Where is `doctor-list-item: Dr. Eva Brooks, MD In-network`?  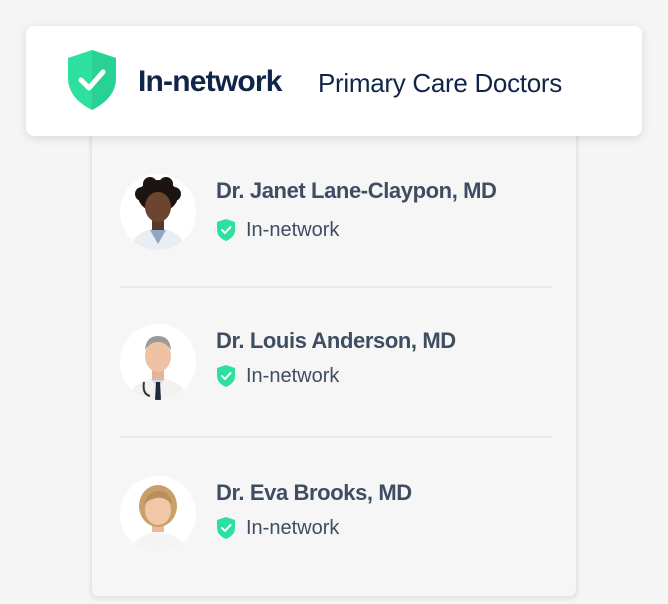
doctor-list-item: Dr. Eva Brooks, MD In-network is located at coordinates (336, 519).